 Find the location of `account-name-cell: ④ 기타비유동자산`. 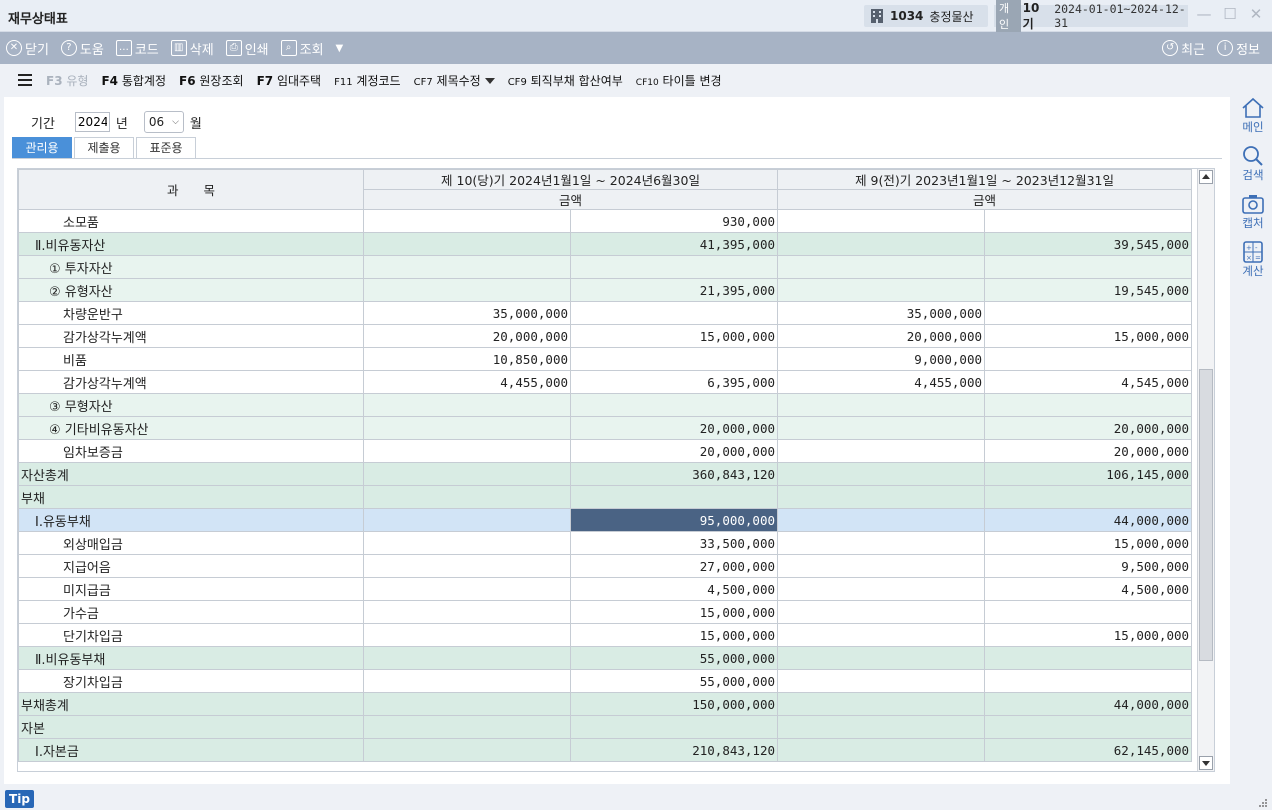

account-name-cell: ④ 기타비유동자산 is located at coordinates (191, 428).